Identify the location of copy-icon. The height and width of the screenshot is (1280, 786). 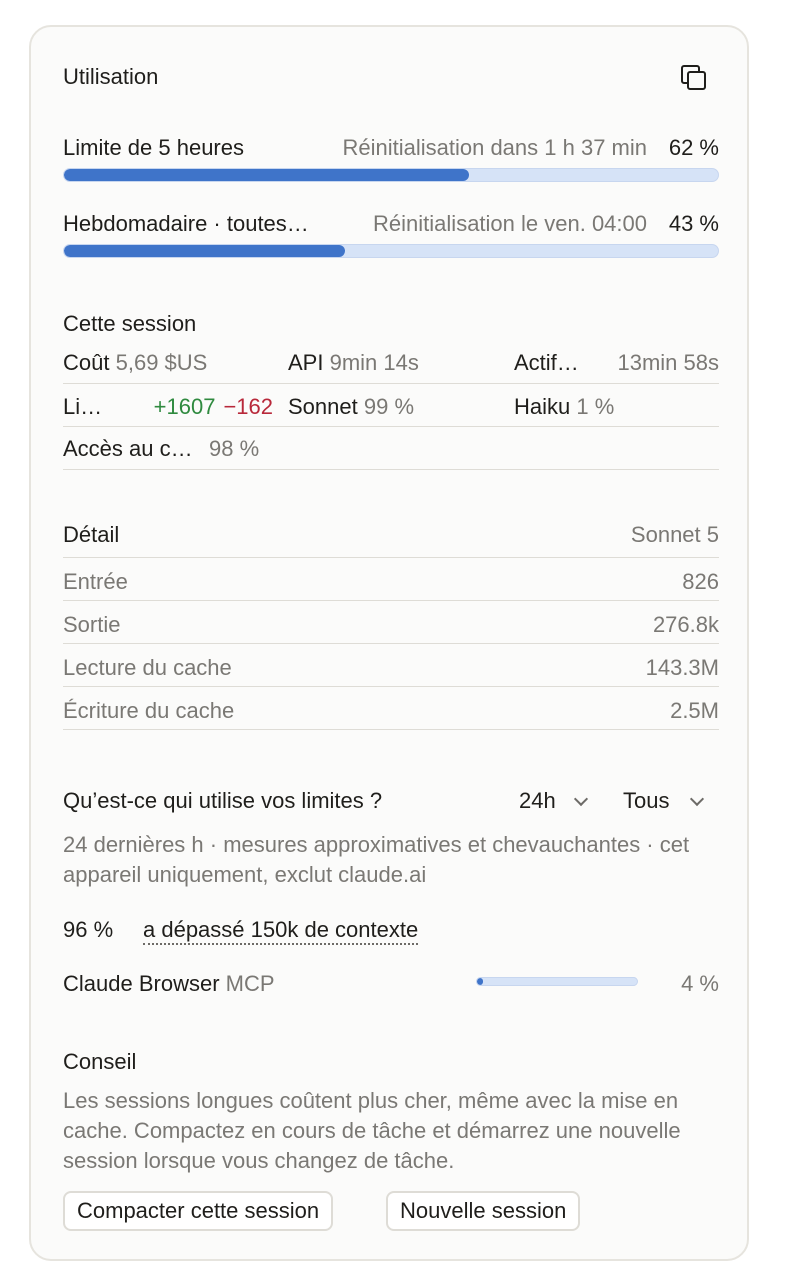
(694, 78).